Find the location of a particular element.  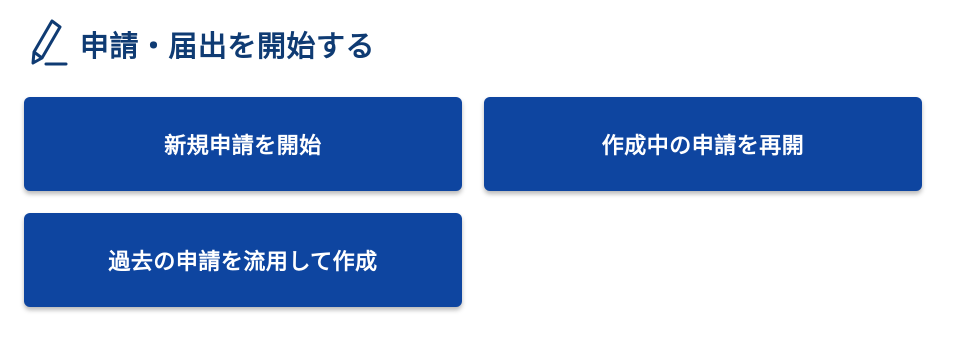

reuse-past-application-label: 過去の申請を流用して作成 is located at coordinates (243, 262).